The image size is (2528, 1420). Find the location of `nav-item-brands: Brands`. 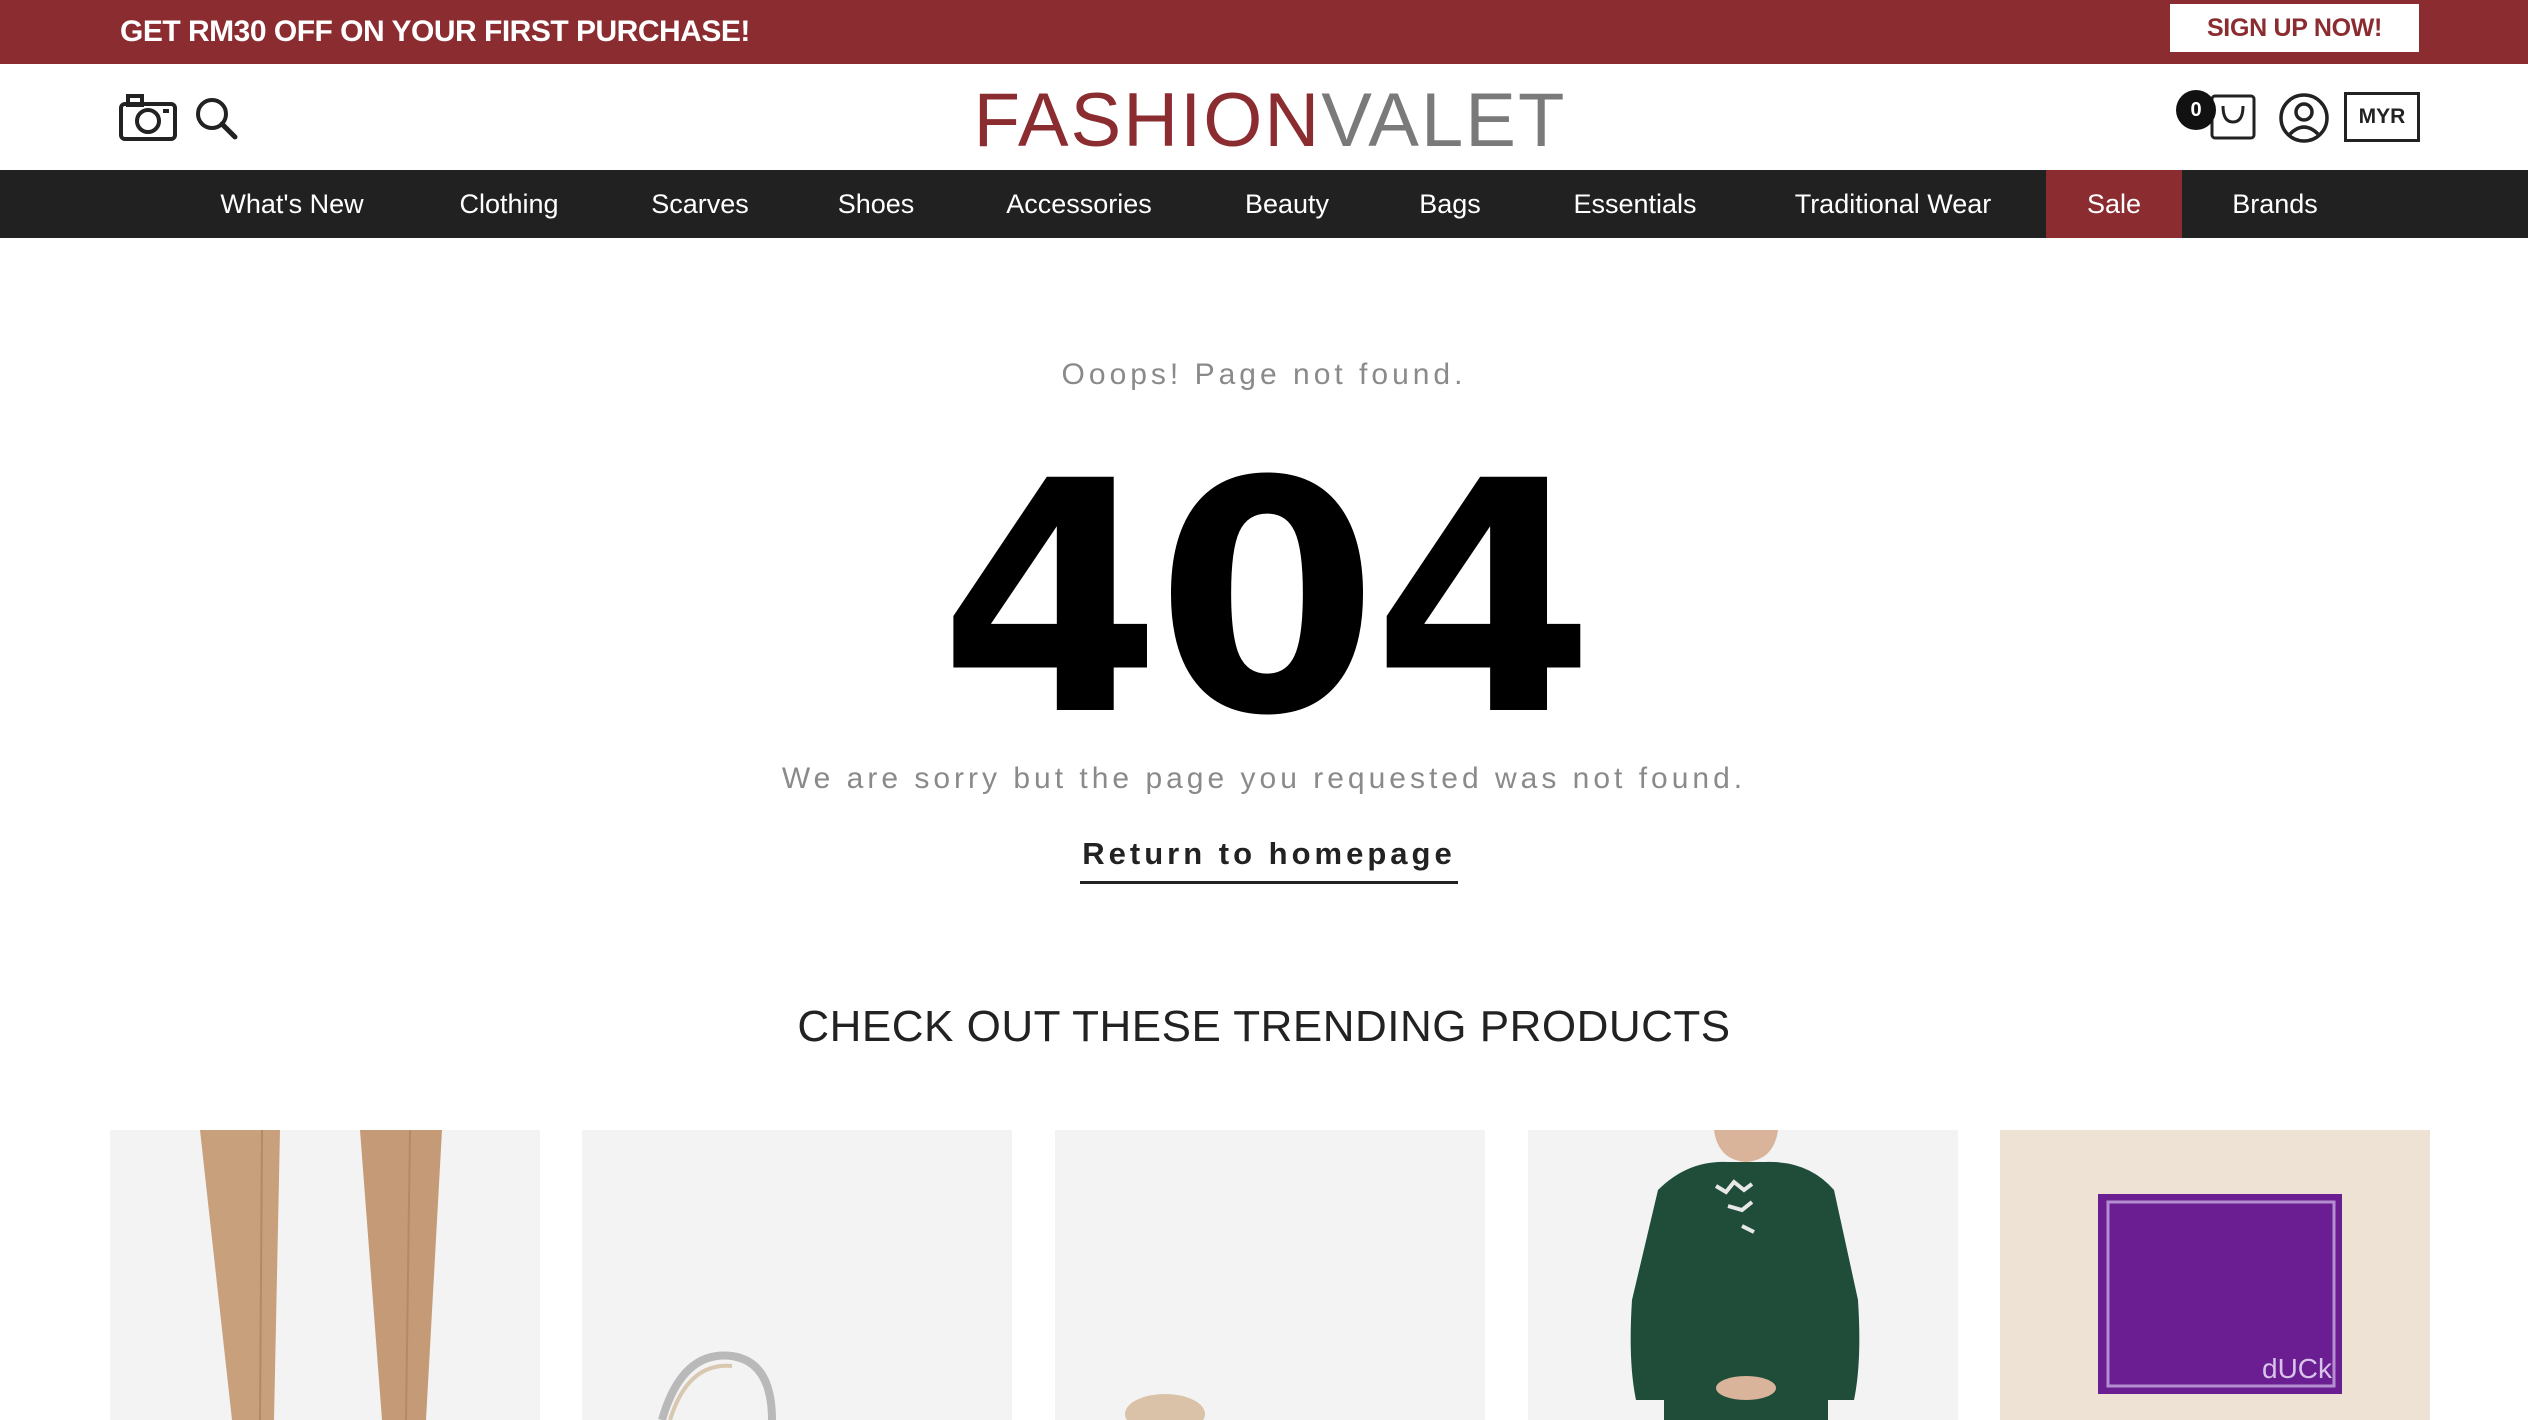

nav-item-brands: Brands is located at coordinates (2275, 204).